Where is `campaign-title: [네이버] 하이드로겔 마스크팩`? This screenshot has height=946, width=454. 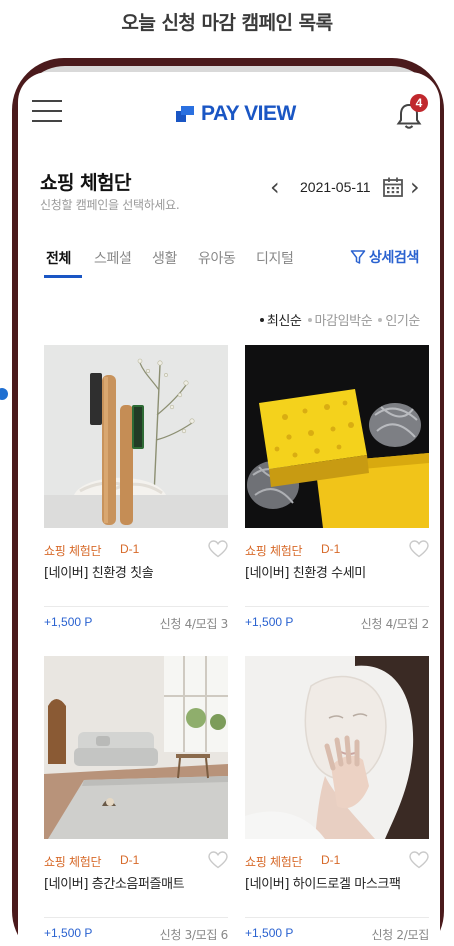
campaign-title: [네이버] 하이드로겔 마스크팩 is located at coordinates (323, 882).